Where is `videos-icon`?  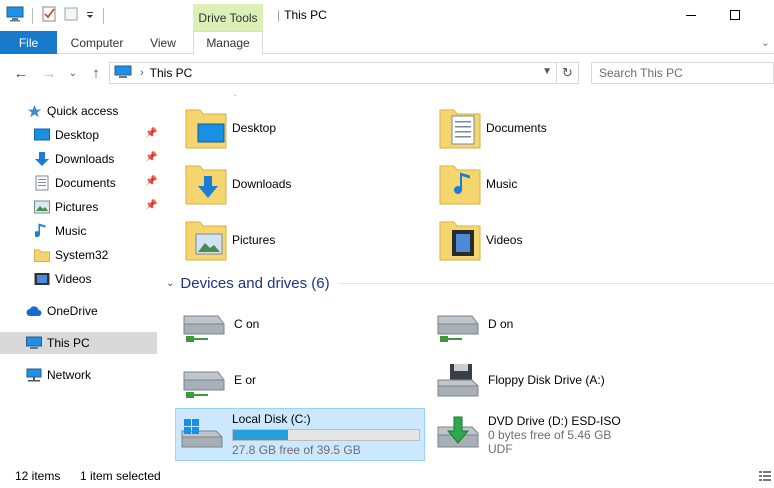 videos-icon is located at coordinates (42, 279).